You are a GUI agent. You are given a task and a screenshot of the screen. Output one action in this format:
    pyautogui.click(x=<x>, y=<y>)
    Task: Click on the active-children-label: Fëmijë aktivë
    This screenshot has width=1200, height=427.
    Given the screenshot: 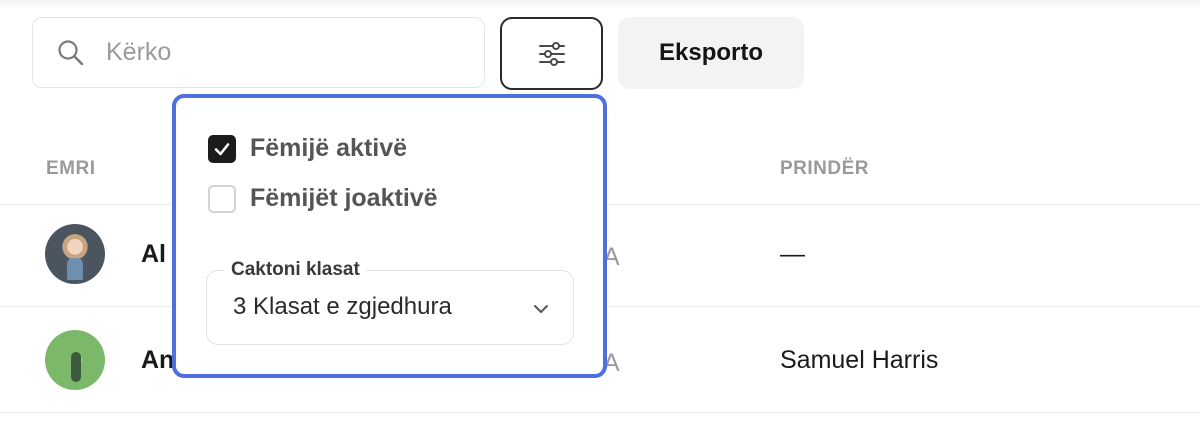 What is the action you would take?
    pyautogui.click(x=329, y=148)
    